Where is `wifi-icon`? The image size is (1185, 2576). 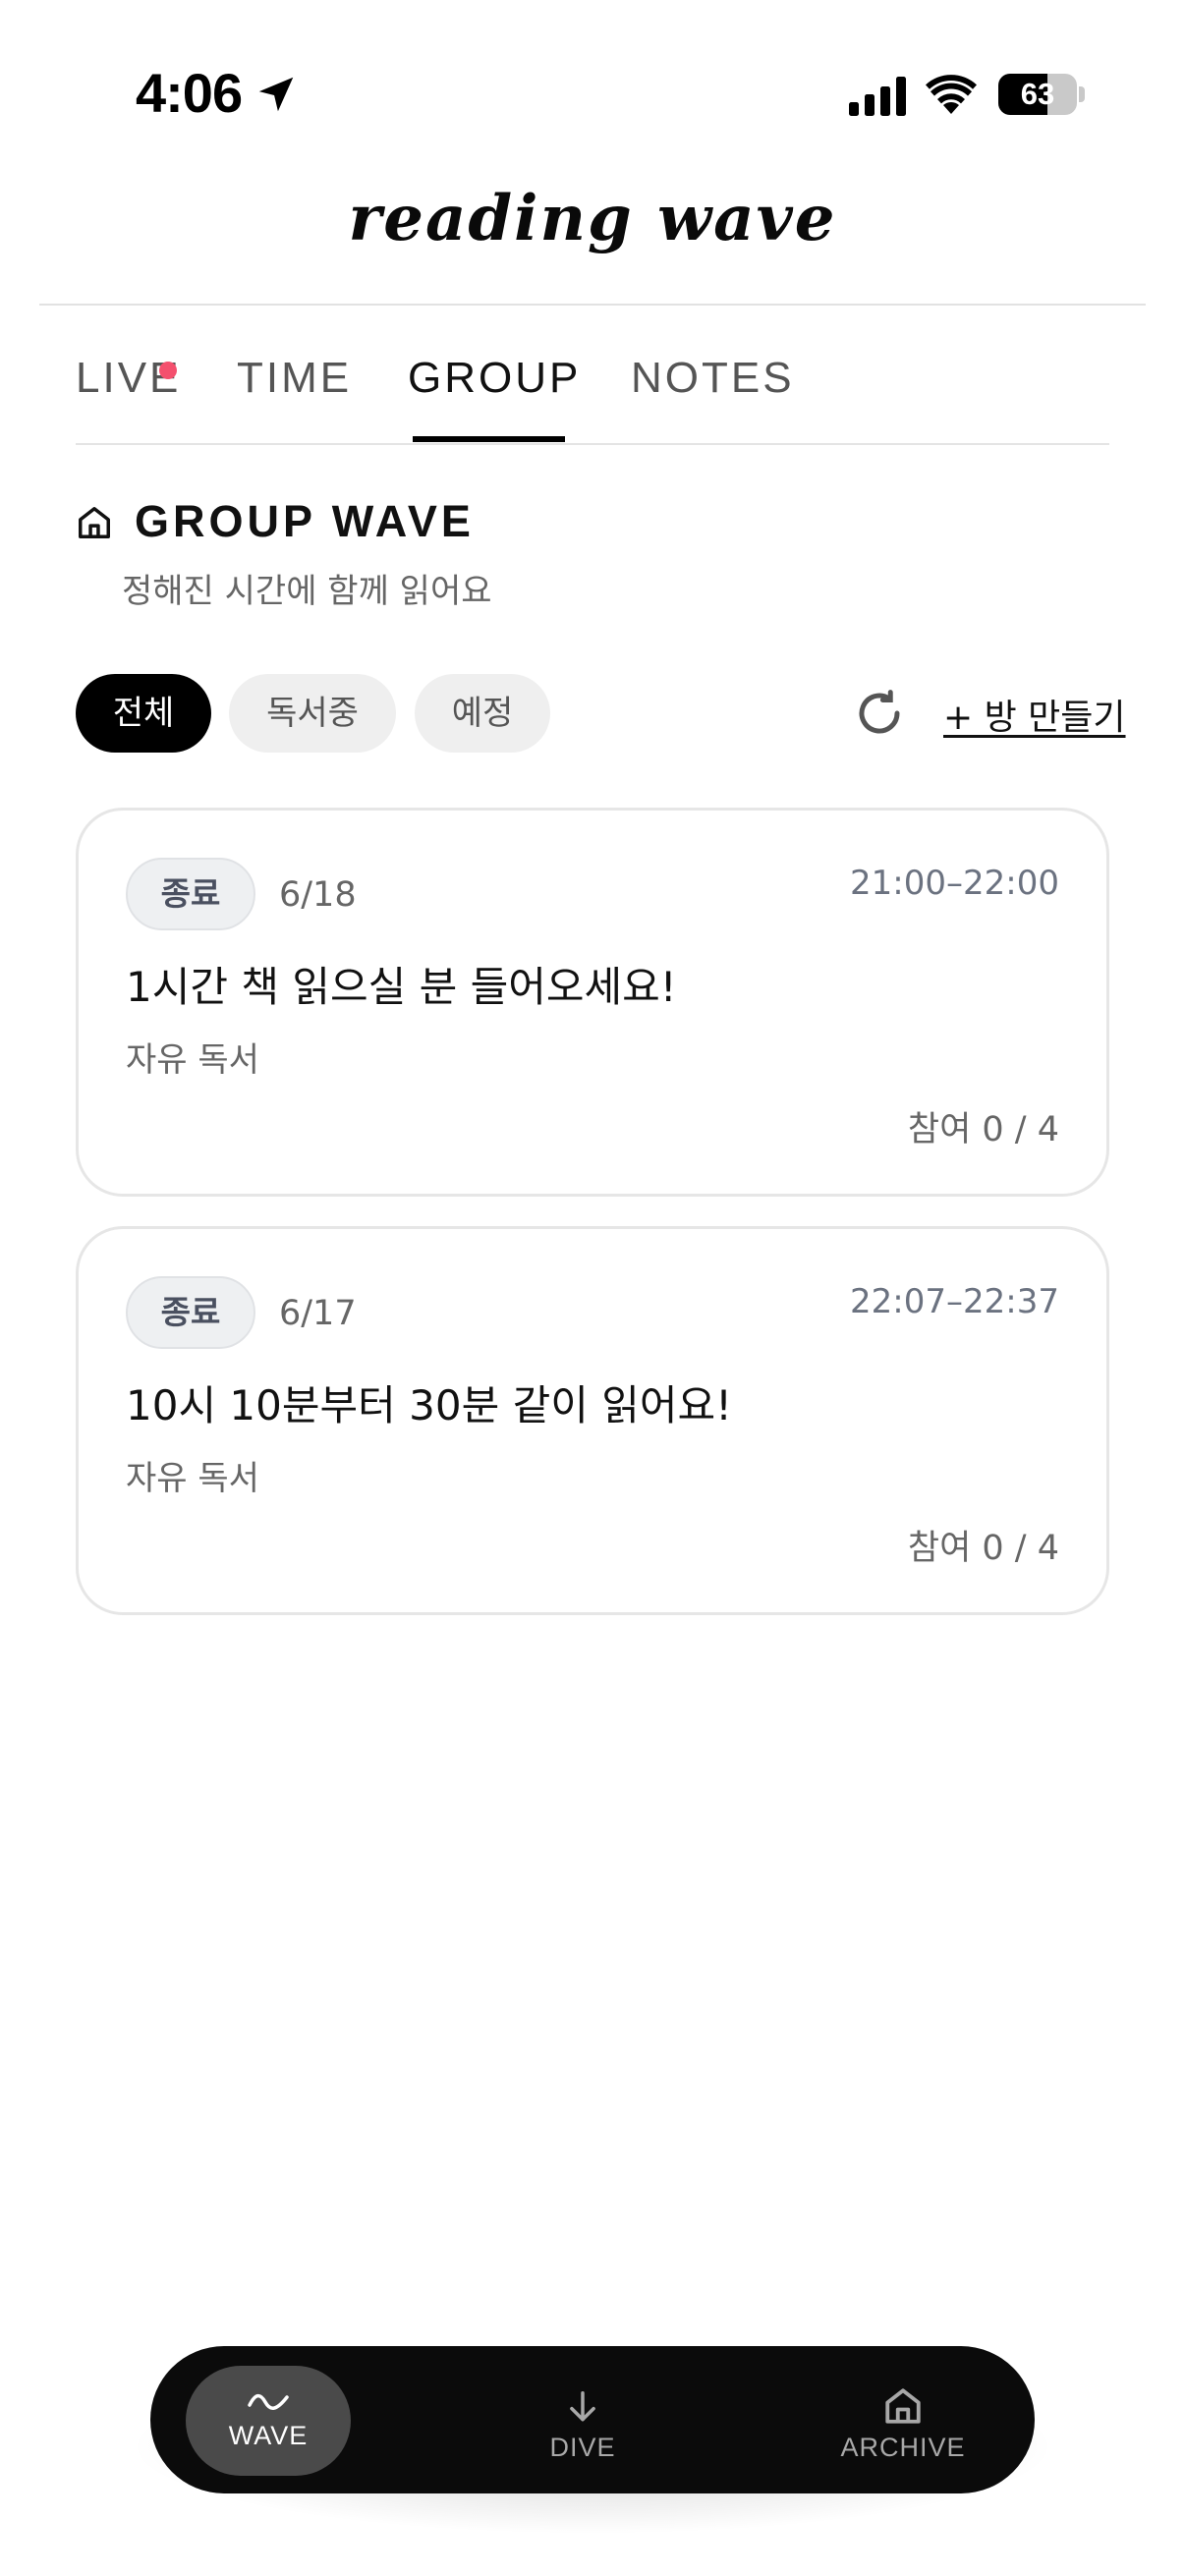
wifi-icon is located at coordinates (952, 94).